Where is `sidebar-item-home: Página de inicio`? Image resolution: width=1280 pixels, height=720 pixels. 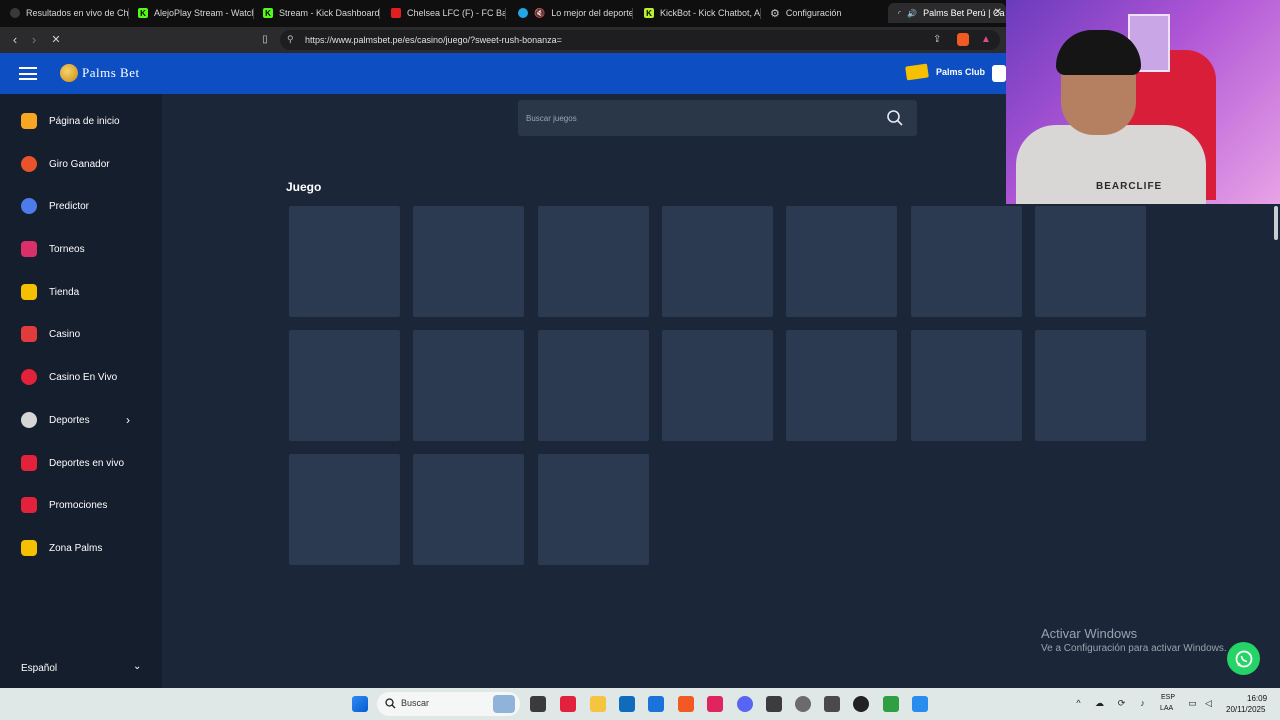
sidebar-item-home: Página de inicio is located at coordinates (81, 121).